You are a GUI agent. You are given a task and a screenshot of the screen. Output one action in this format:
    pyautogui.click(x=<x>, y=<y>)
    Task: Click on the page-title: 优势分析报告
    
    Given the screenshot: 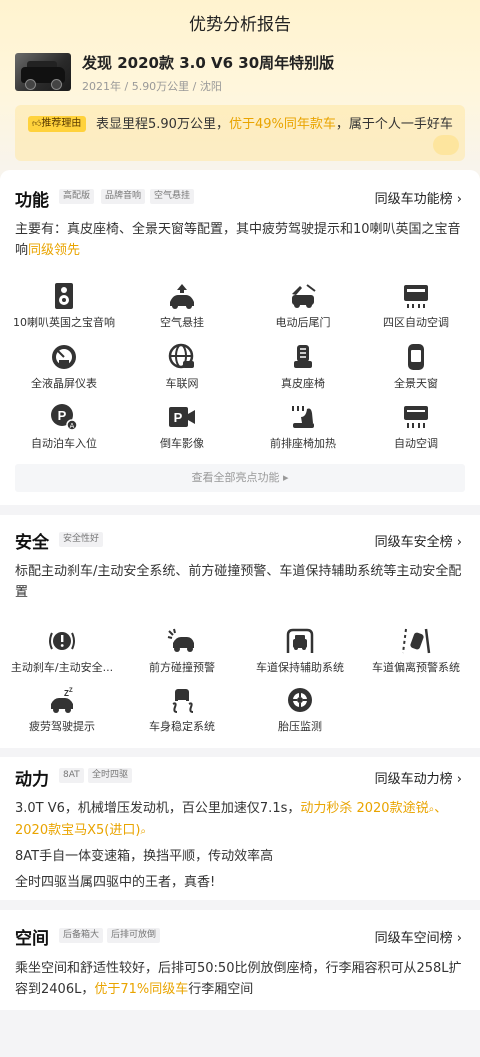 What is the action you would take?
    pyautogui.click(x=240, y=25)
    